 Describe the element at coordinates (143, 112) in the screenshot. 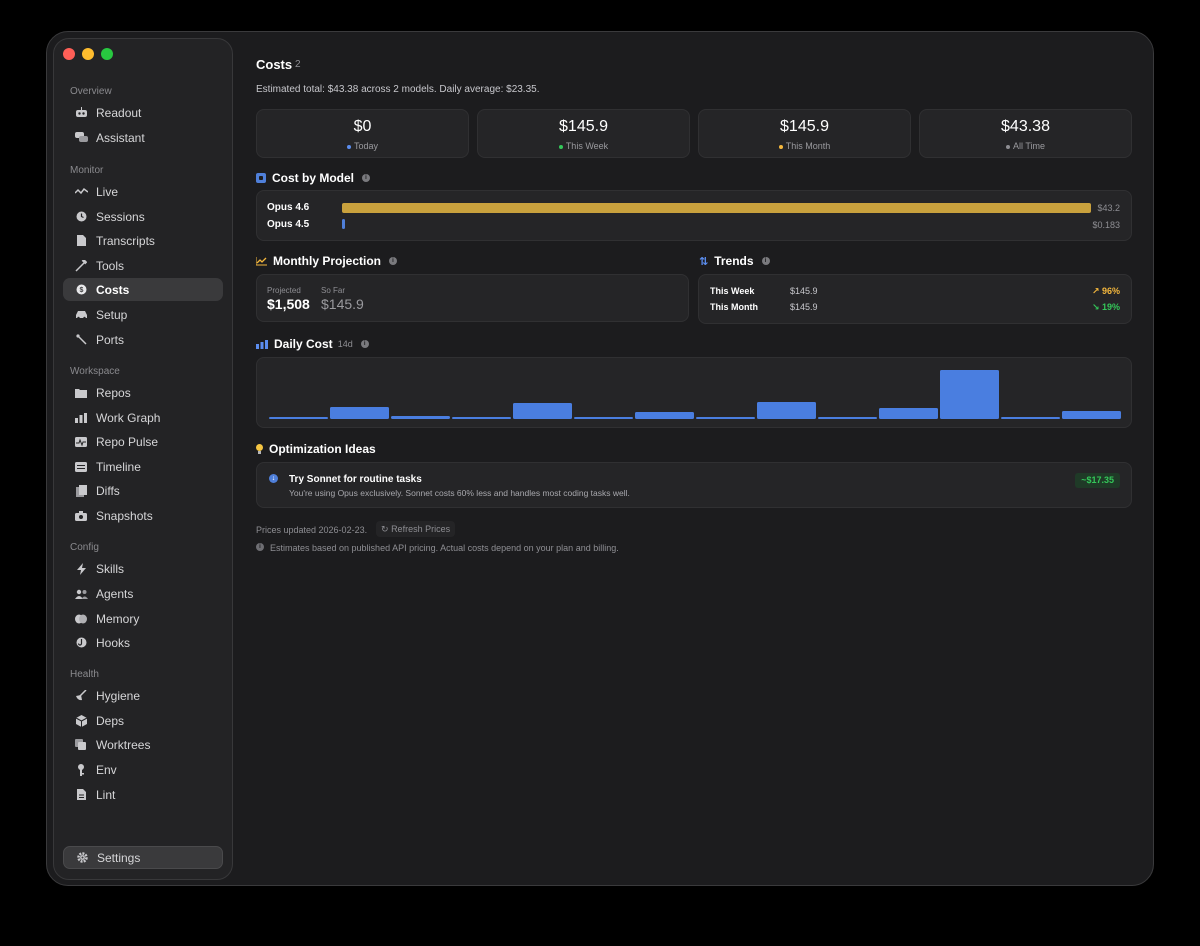

I see `sidebar-item-readout: Readout` at that location.